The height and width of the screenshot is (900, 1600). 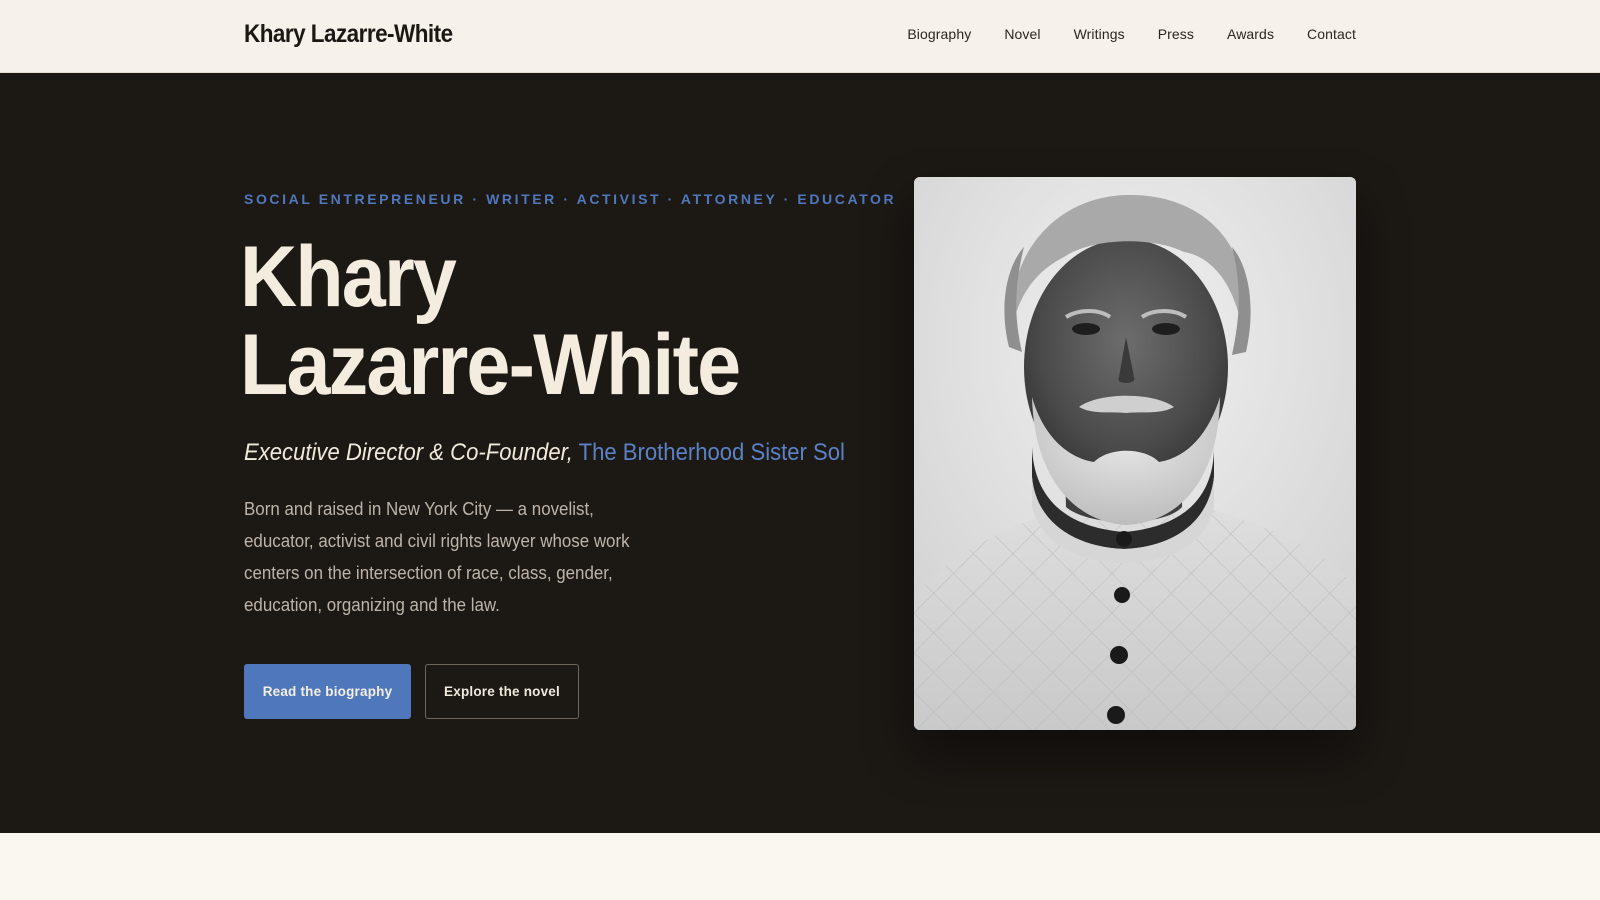 What do you see at coordinates (348, 34) in the screenshot?
I see `site-brand: Khary Lazarre-White` at bounding box center [348, 34].